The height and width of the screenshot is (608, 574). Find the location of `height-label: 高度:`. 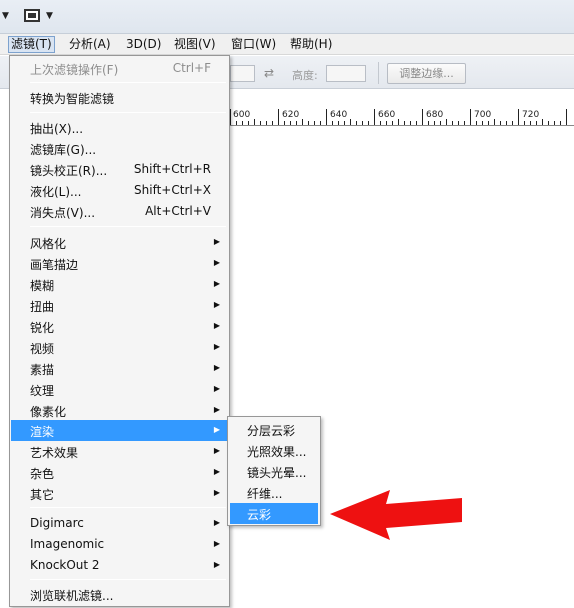

height-label: 高度: is located at coordinates (305, 75).